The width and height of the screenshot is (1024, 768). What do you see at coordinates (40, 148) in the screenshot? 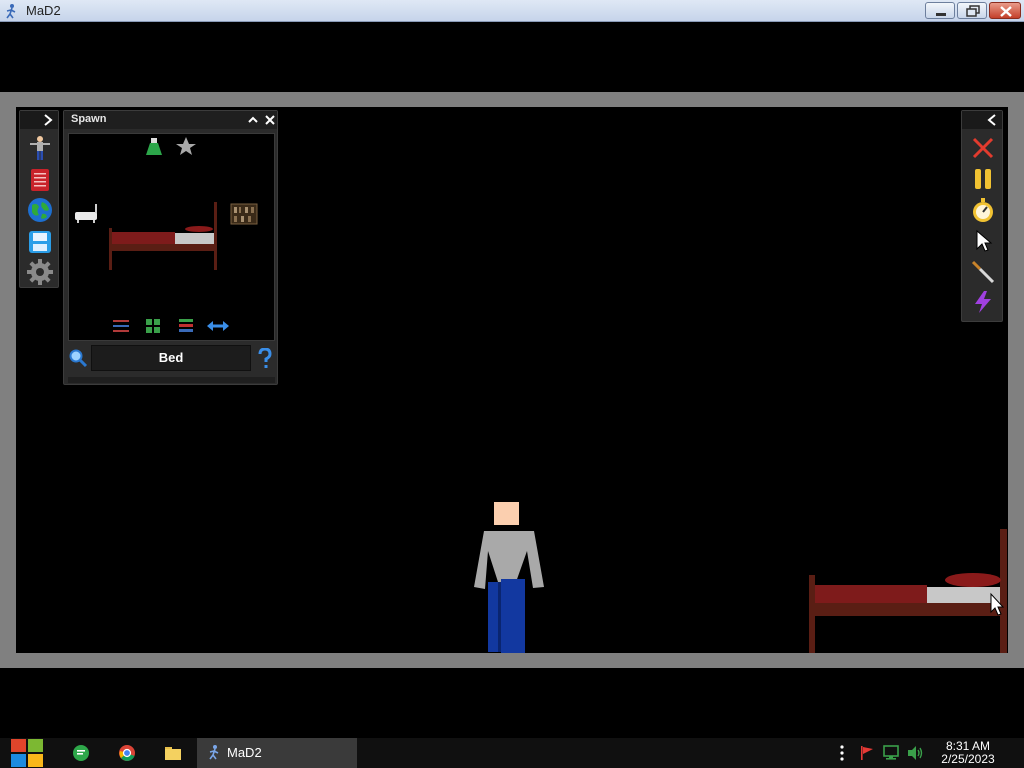
I see `ragdoll-icon` at bounding box center [40, 148].